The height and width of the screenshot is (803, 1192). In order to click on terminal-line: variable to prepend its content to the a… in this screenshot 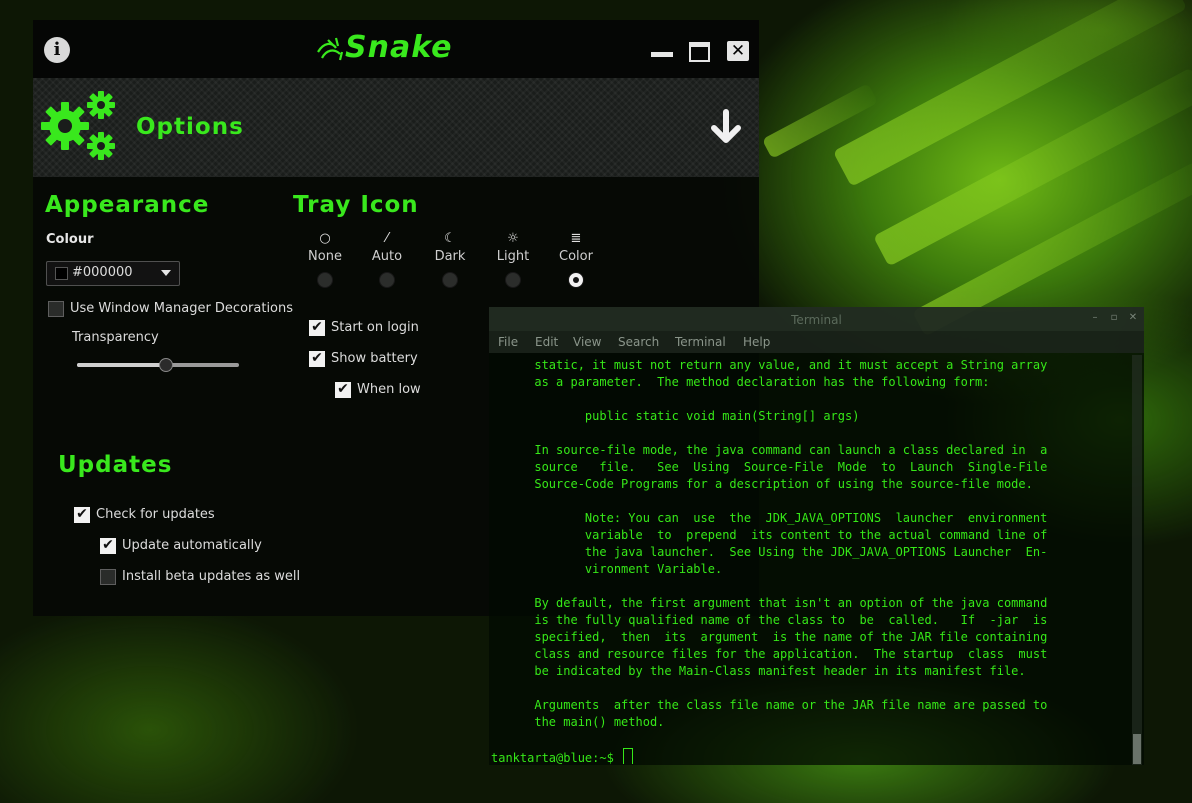, I will do `click(769, 535)`.